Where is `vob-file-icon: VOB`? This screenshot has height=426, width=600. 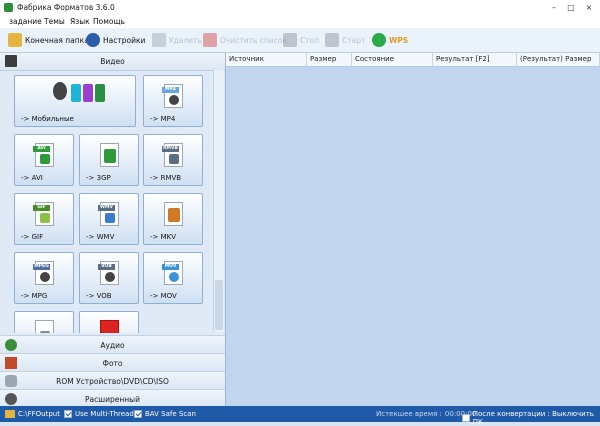
vob-file-icon: VOB is located at coordinates (108, 273).